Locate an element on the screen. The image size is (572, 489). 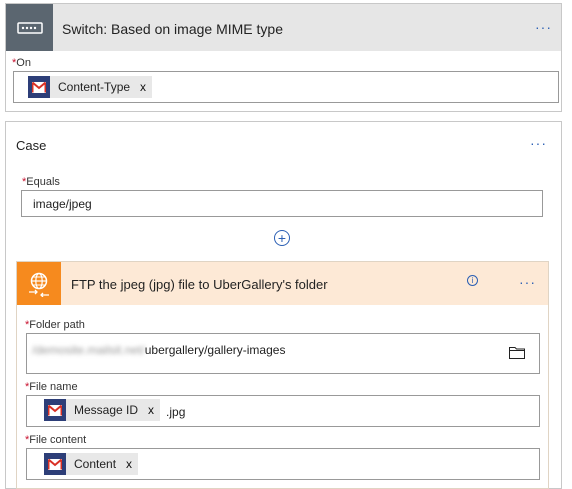
file-name-label: *File name is located at coordinates (51, 387).